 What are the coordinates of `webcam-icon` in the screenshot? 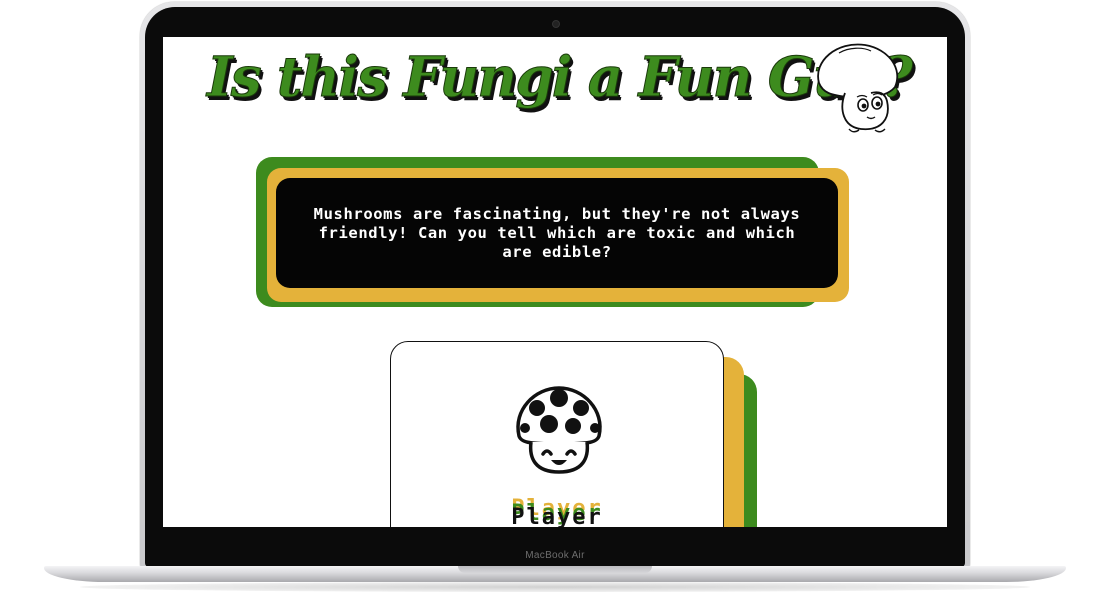 It's located at (556, 24).